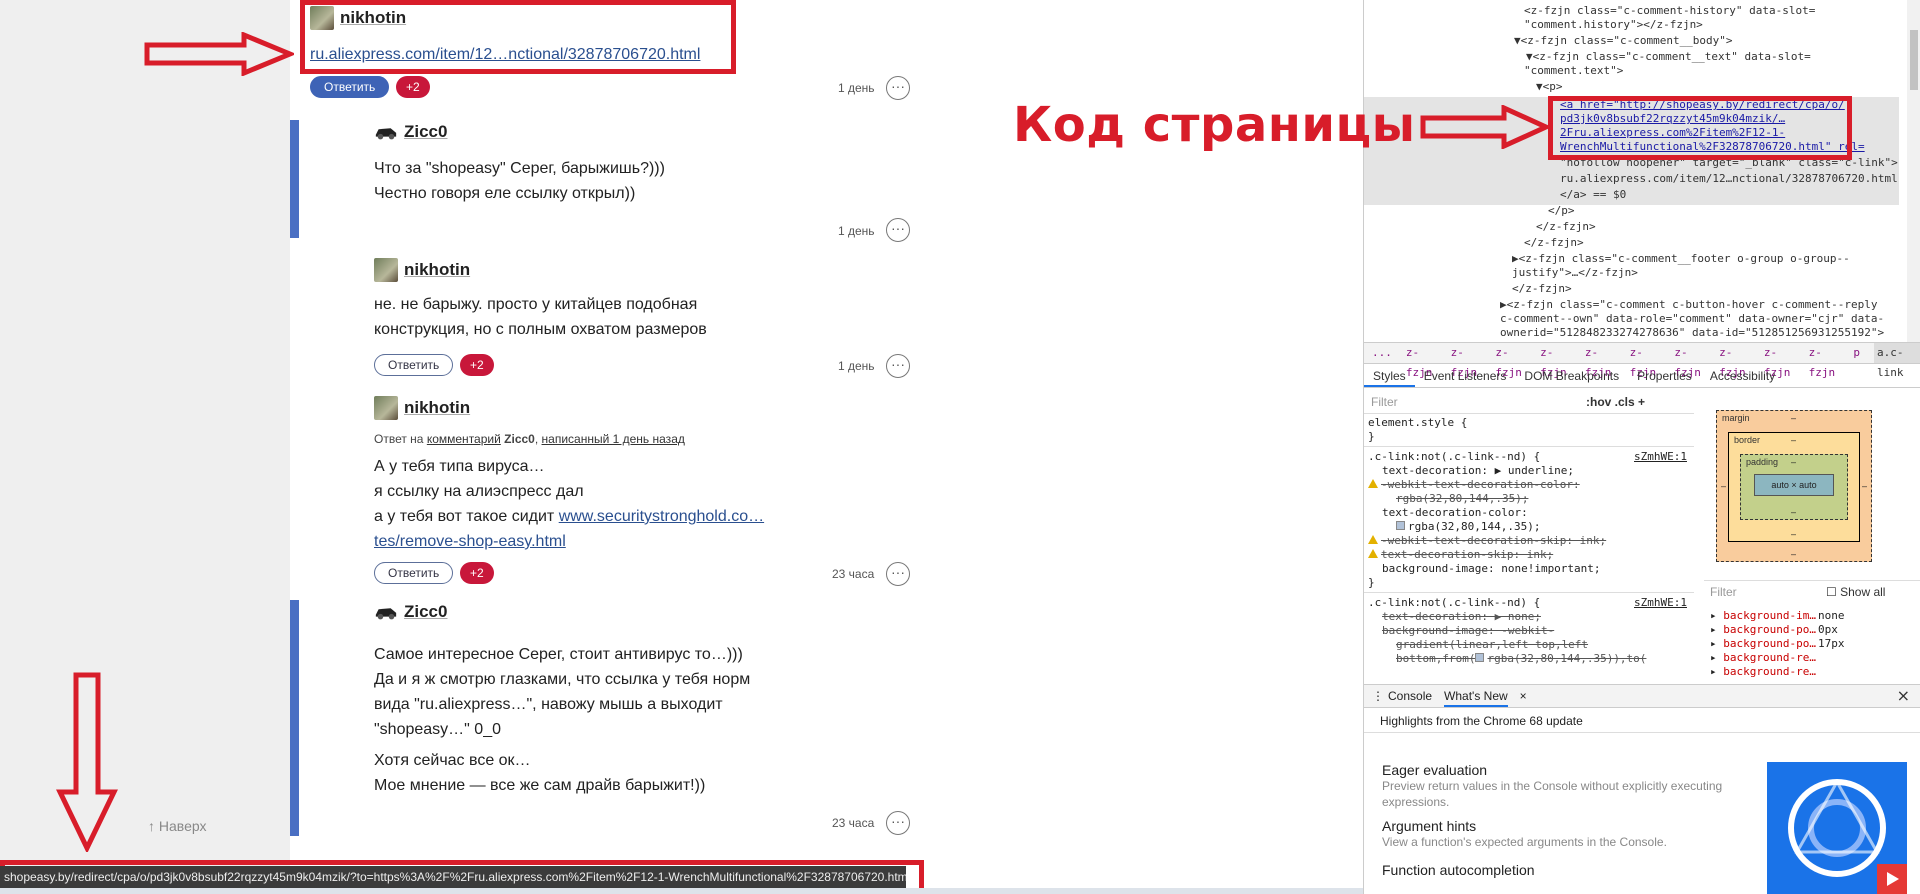 The width and height of the screenshot is (1920, 894). Describe the element at coordinates (1474, 484) in the screenshot. I see `style-property-overridden: -webkit-text-decoration-color:` at that location.